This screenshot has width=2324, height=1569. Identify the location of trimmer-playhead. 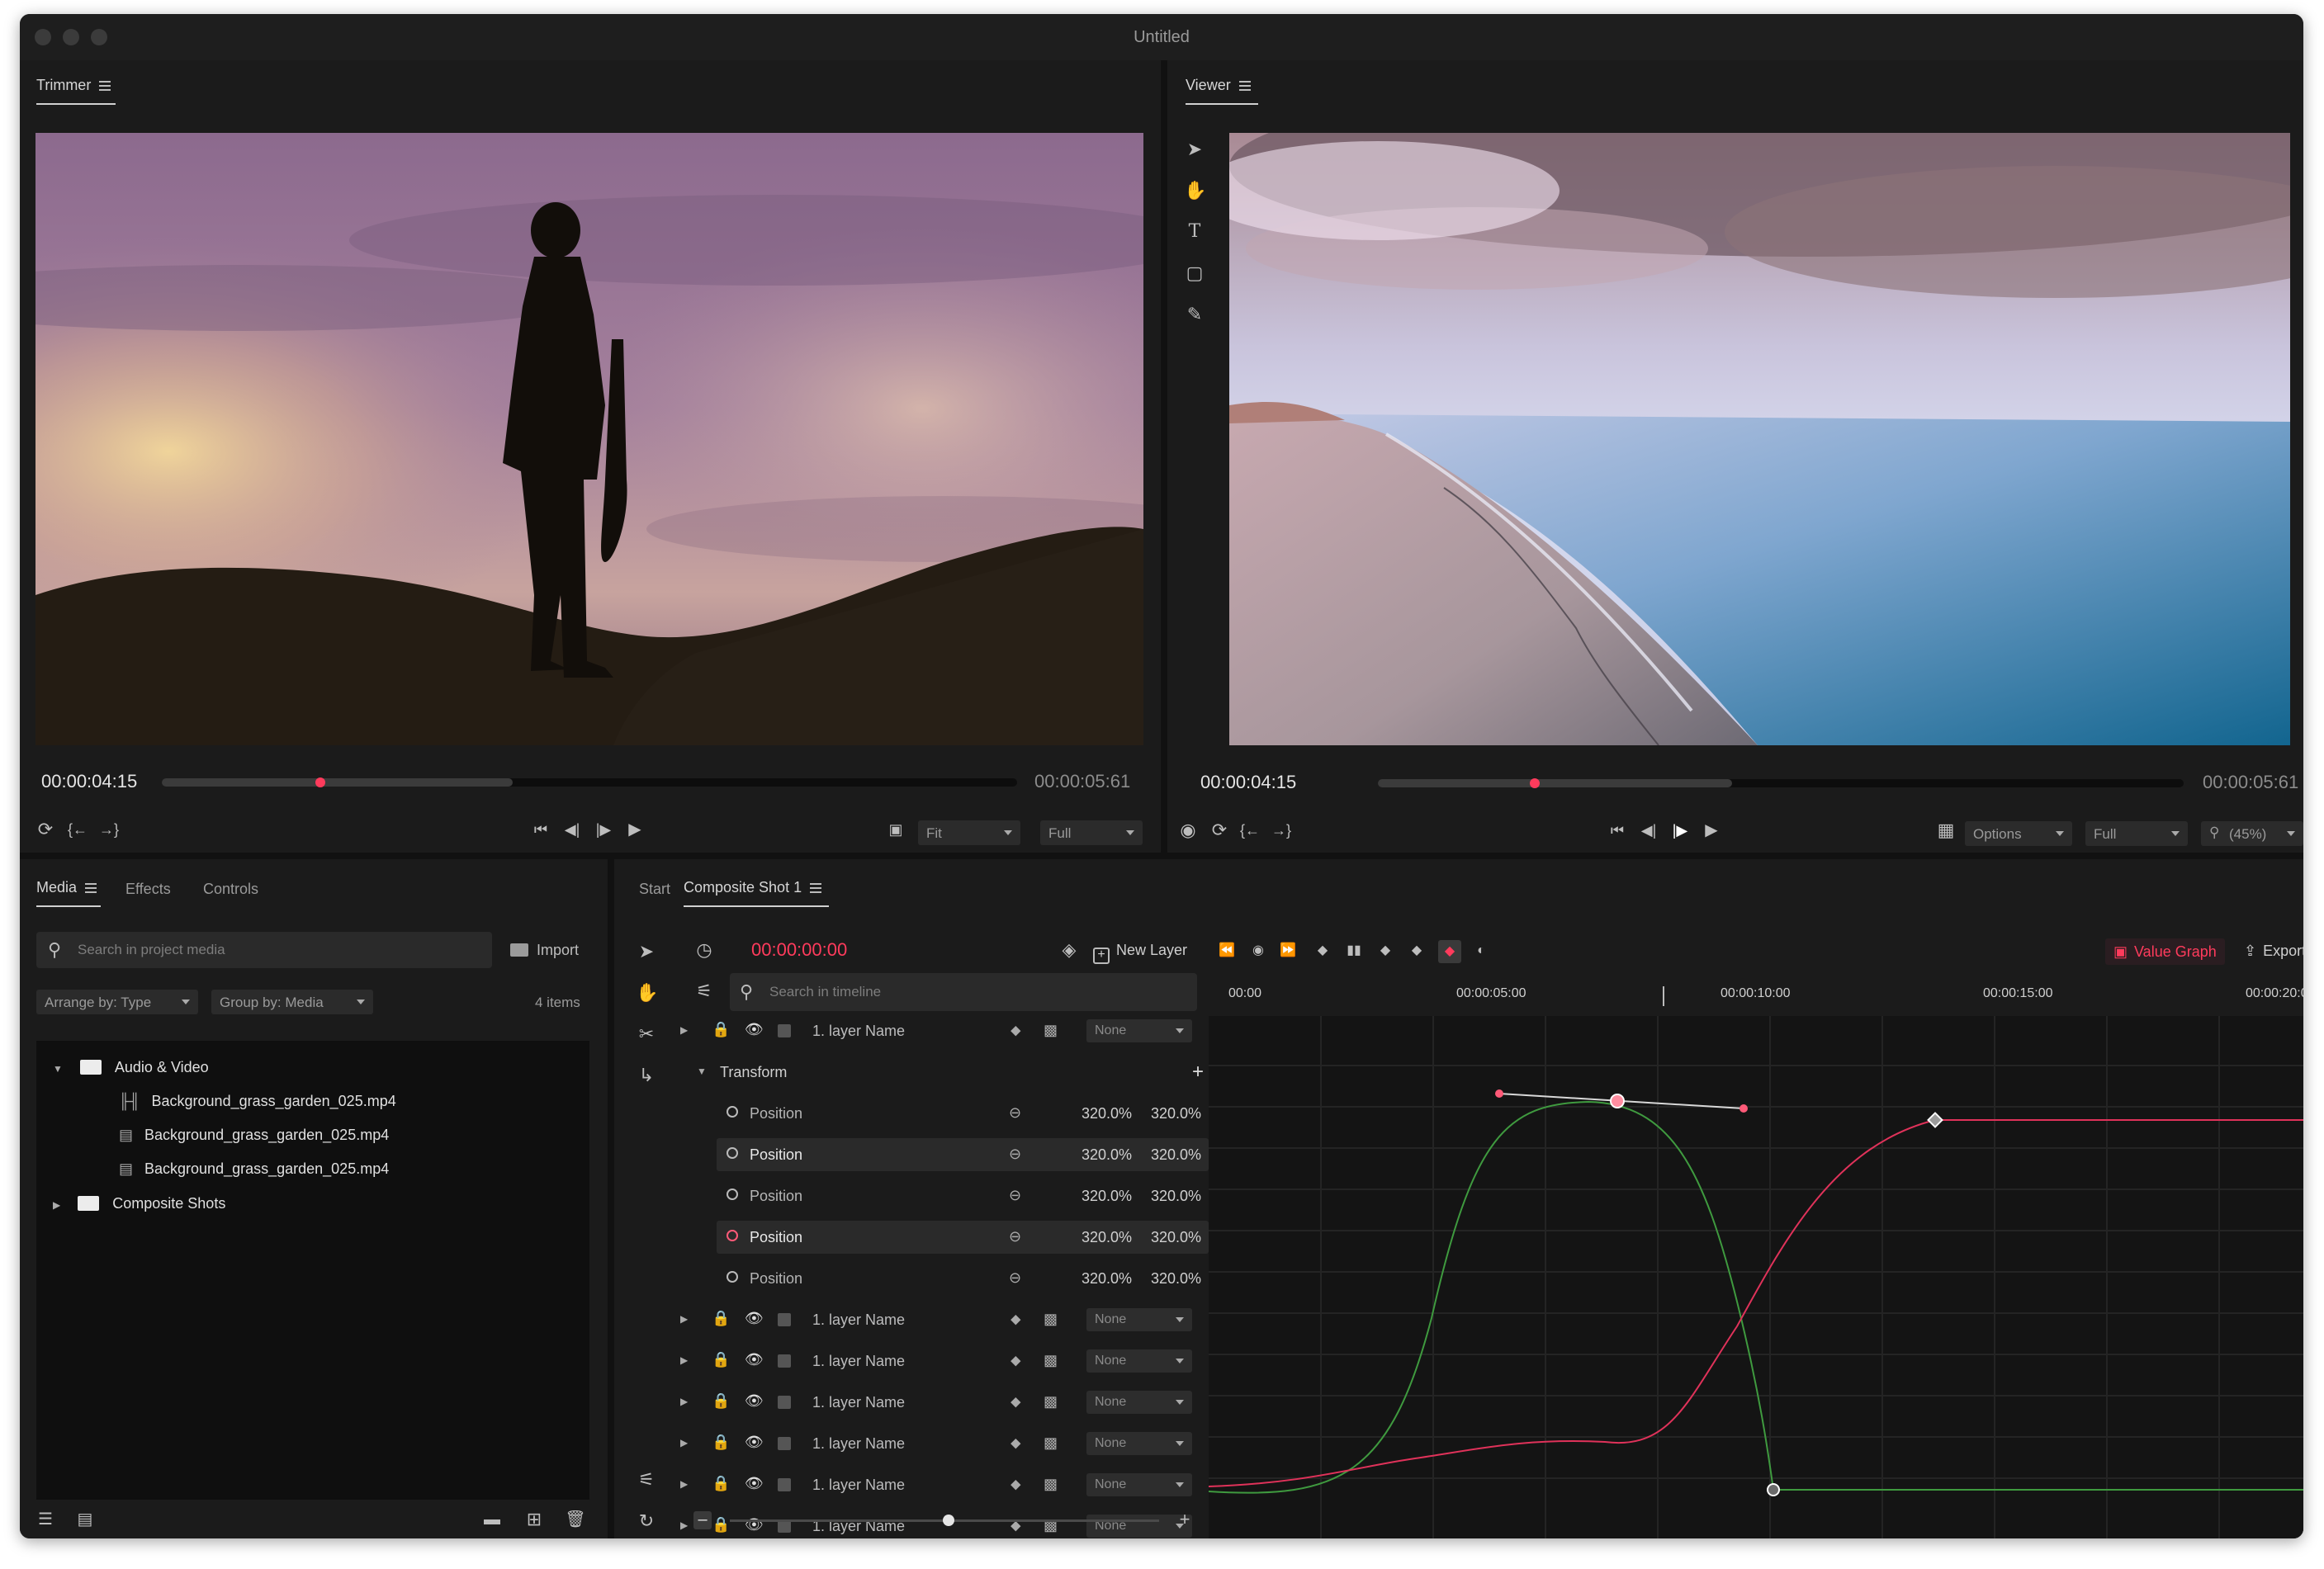
(320, 782).